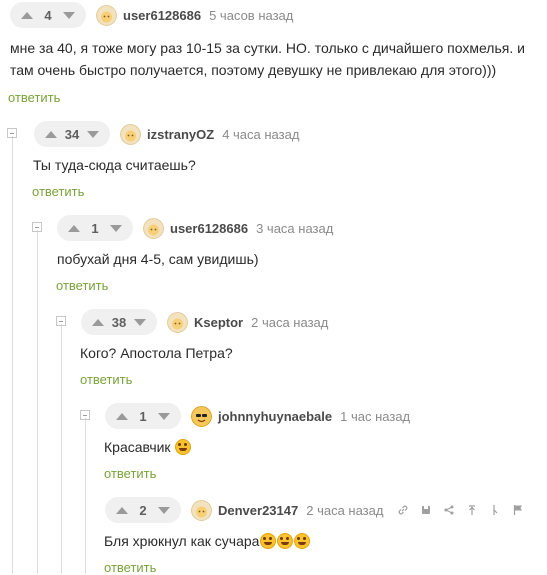 The image size is (547, 575). I want to click on vote-control: 34, so click(72, 134).